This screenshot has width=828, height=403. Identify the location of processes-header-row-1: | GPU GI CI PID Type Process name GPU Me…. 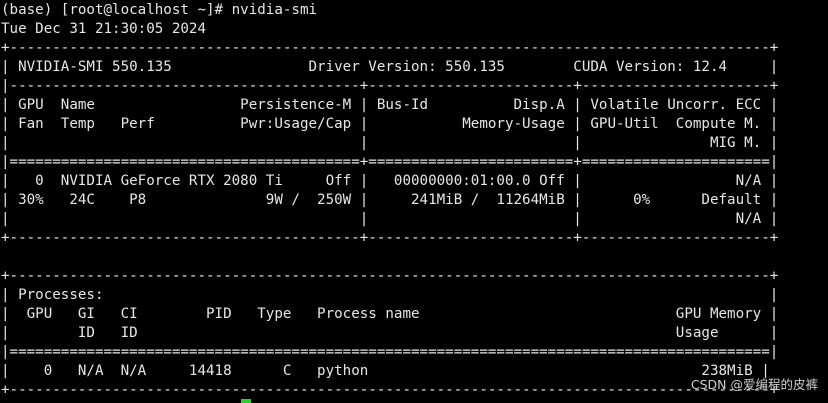
(390, 314).